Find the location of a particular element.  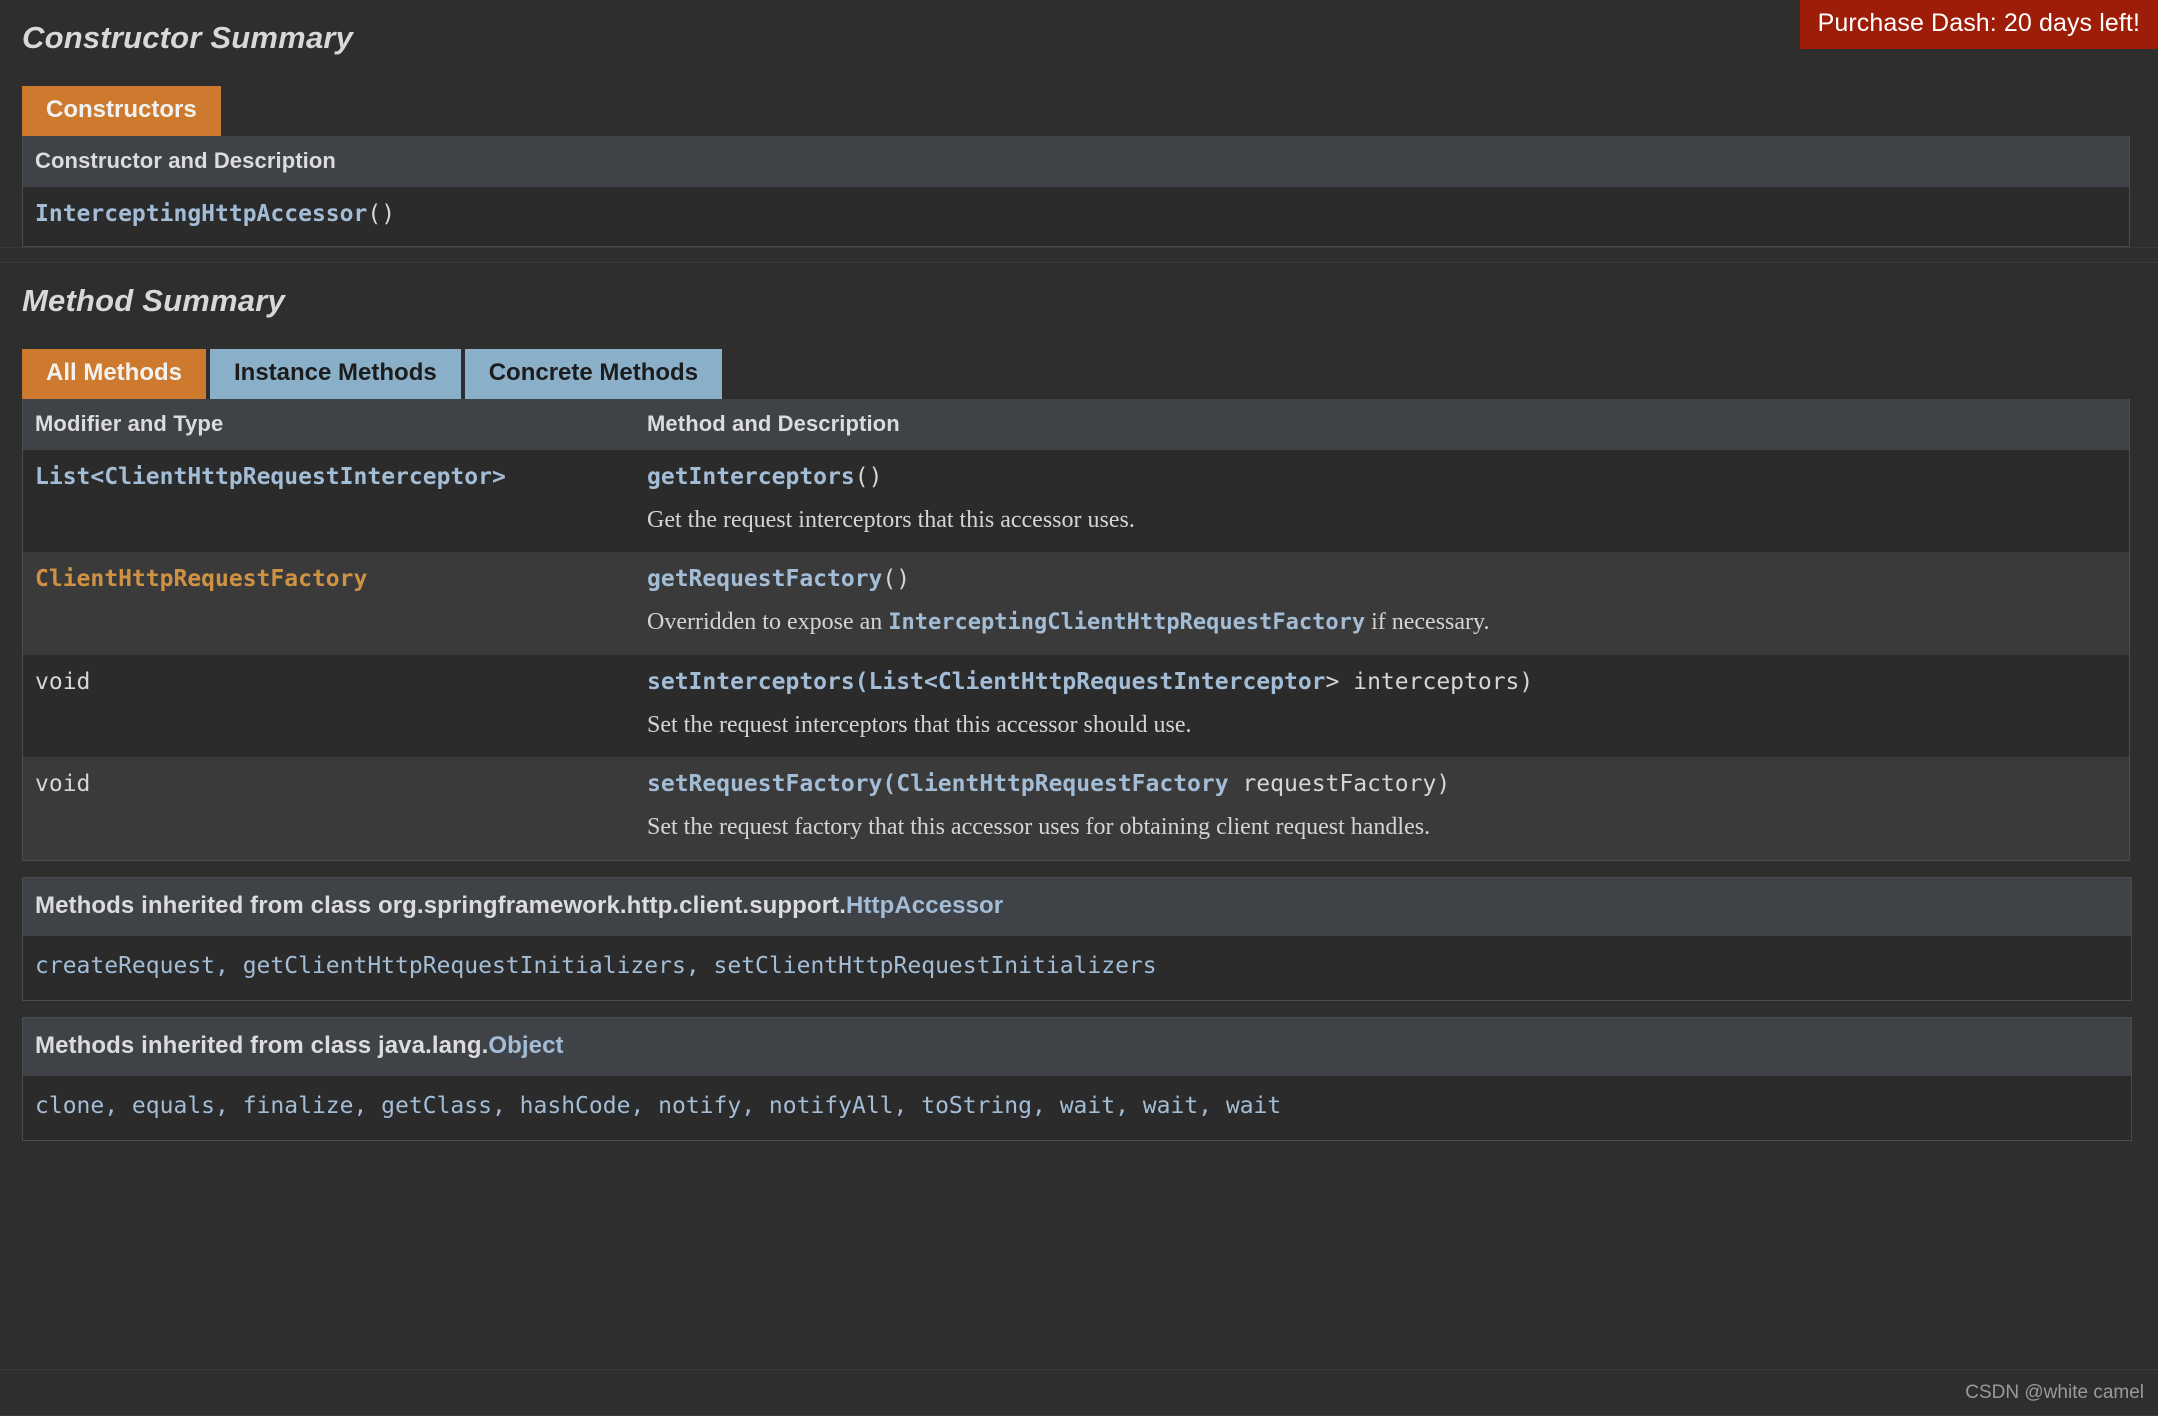

column-header-modifier-and-type: Modifier and Type is located at coordinates (328, 424).